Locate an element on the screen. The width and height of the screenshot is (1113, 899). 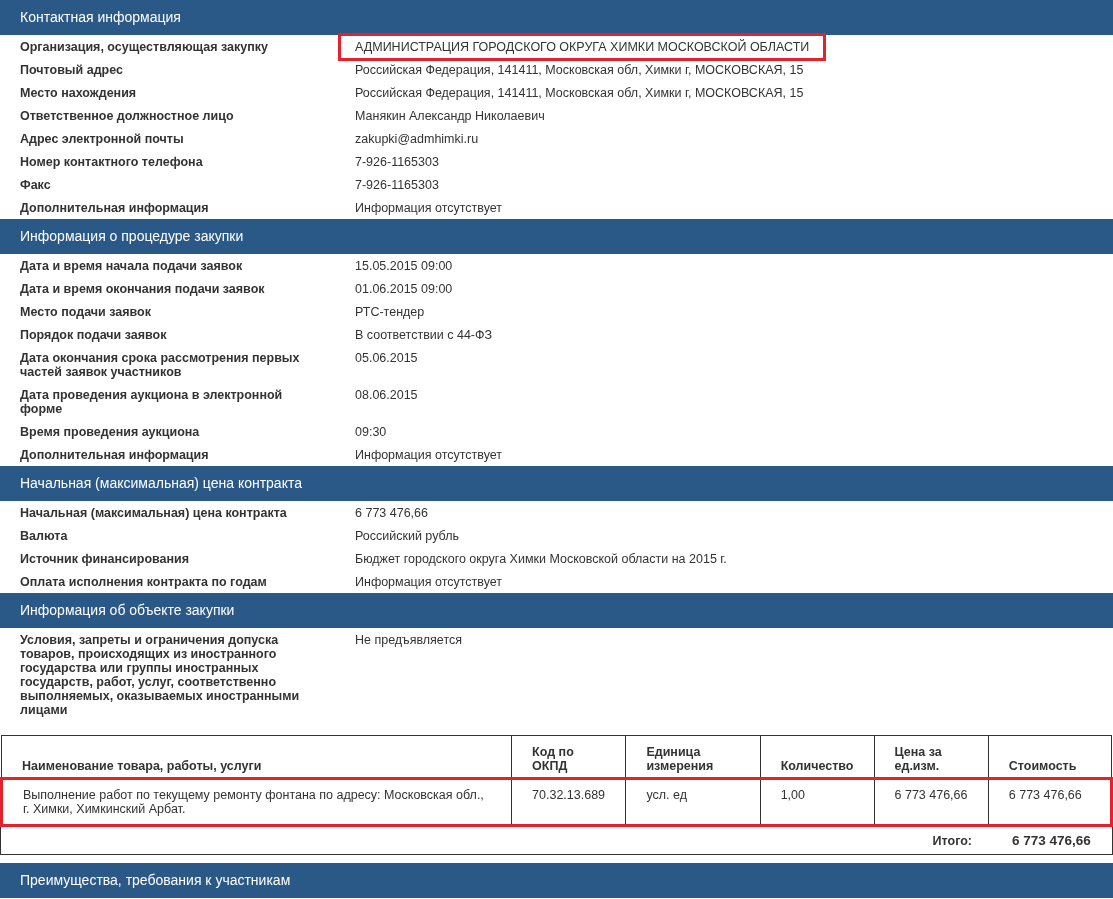
section-header: Контактная информация is located at coordinates (556, 17).